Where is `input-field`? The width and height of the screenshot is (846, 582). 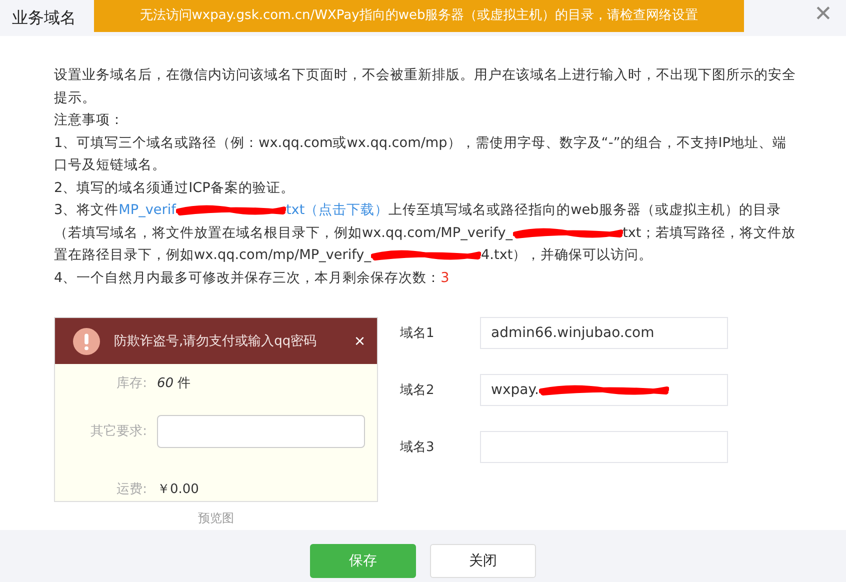
input-field is located at coordinates (261, 431).